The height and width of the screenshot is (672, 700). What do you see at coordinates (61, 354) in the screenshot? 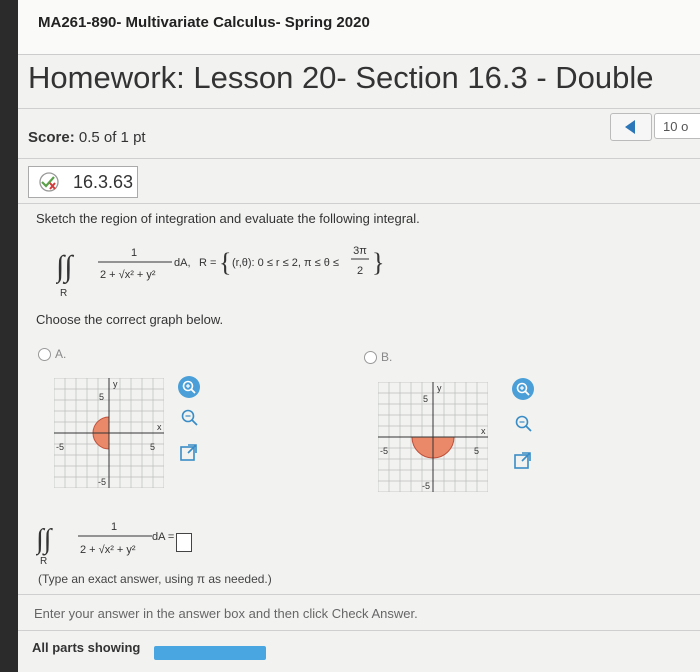
I see `option-a-label: A.` at bounding box center [61, 354].